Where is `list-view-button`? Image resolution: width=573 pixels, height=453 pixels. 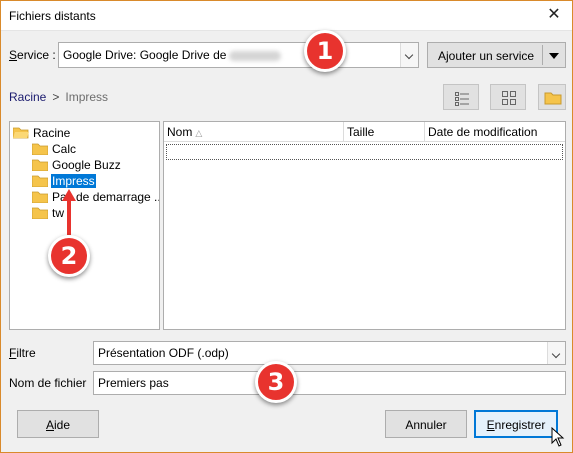
list-view-button is located at coordinates (461, 97).